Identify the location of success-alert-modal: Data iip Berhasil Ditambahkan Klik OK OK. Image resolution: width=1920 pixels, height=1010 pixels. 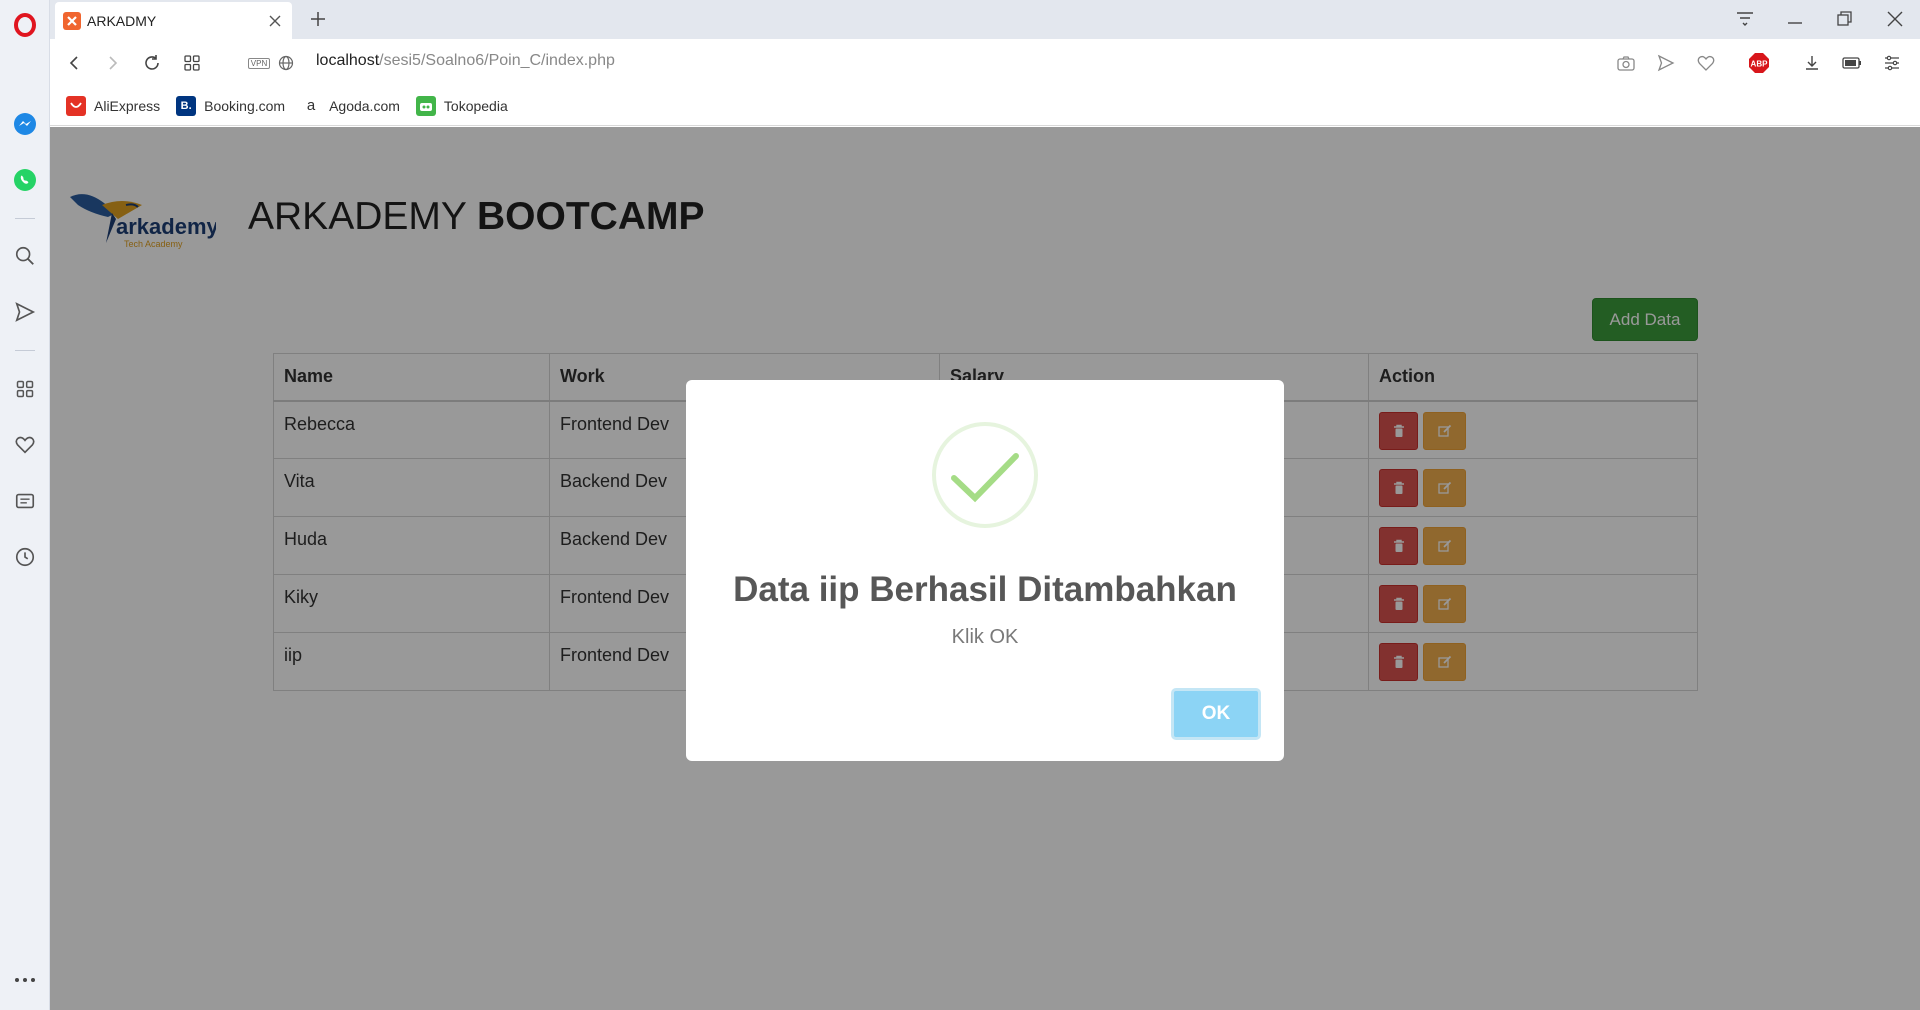
(985, 570).